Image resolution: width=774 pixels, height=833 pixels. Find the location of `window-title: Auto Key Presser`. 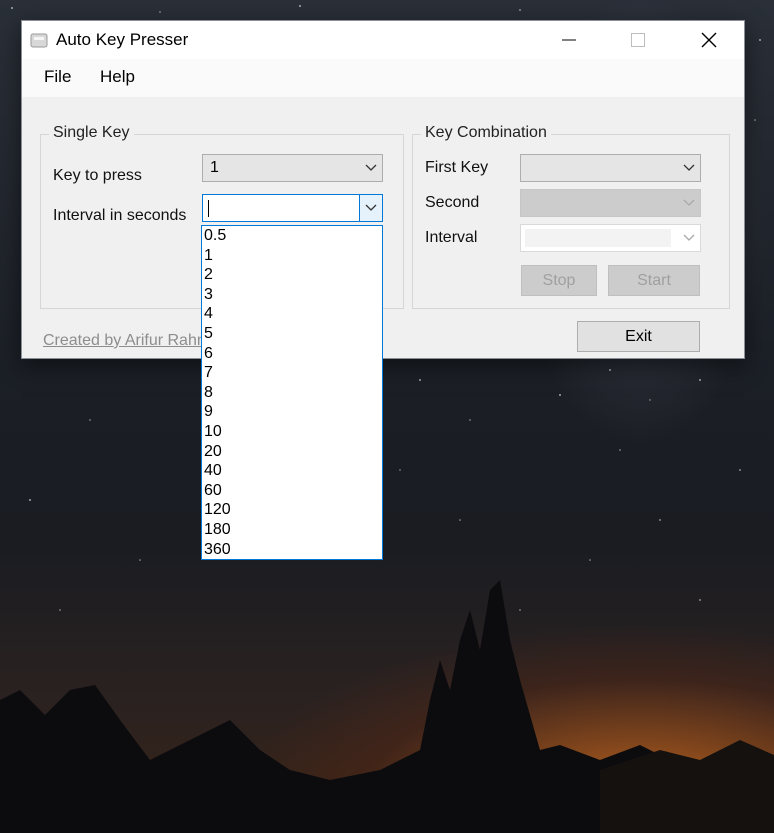

window-title: Auto Key Presser is located at coordinates (122, 39).